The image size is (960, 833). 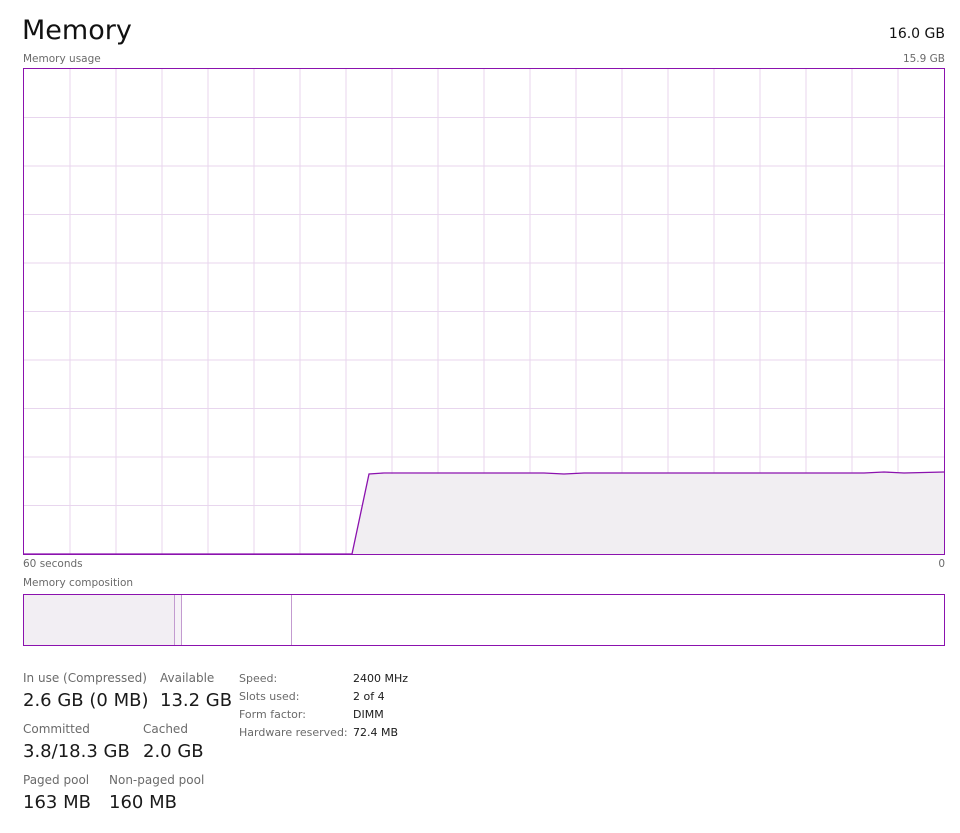 I want to click on memory-usage-label: Memory usage, so click(x=62, y=59).